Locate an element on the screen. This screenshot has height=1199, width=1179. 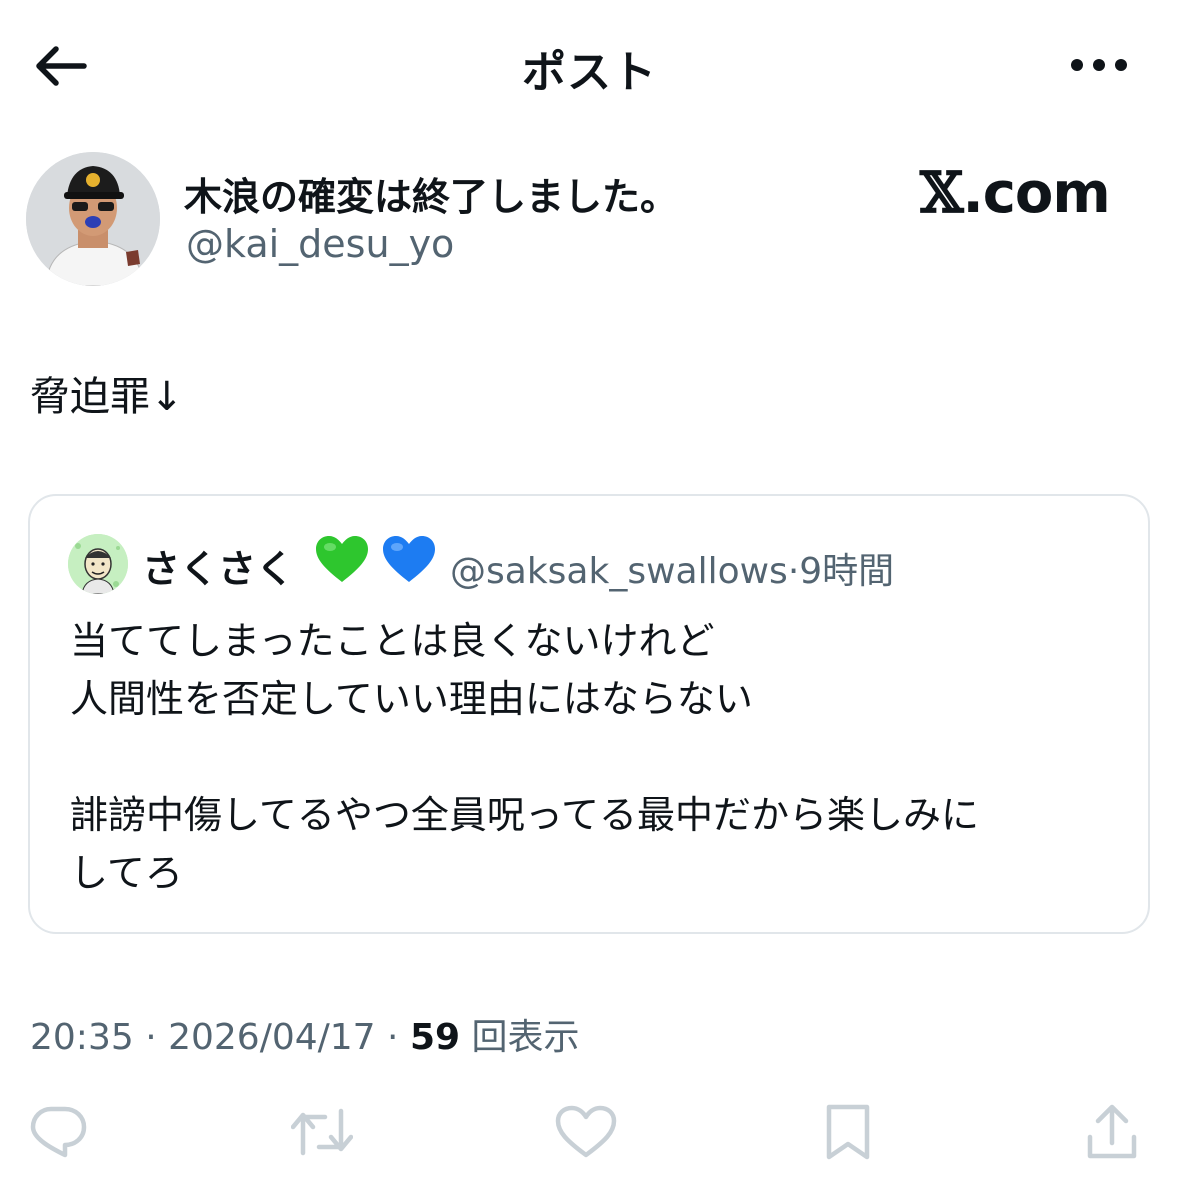
quote-author-handle: @saksak_swallows is located at coordinates (619, 571).